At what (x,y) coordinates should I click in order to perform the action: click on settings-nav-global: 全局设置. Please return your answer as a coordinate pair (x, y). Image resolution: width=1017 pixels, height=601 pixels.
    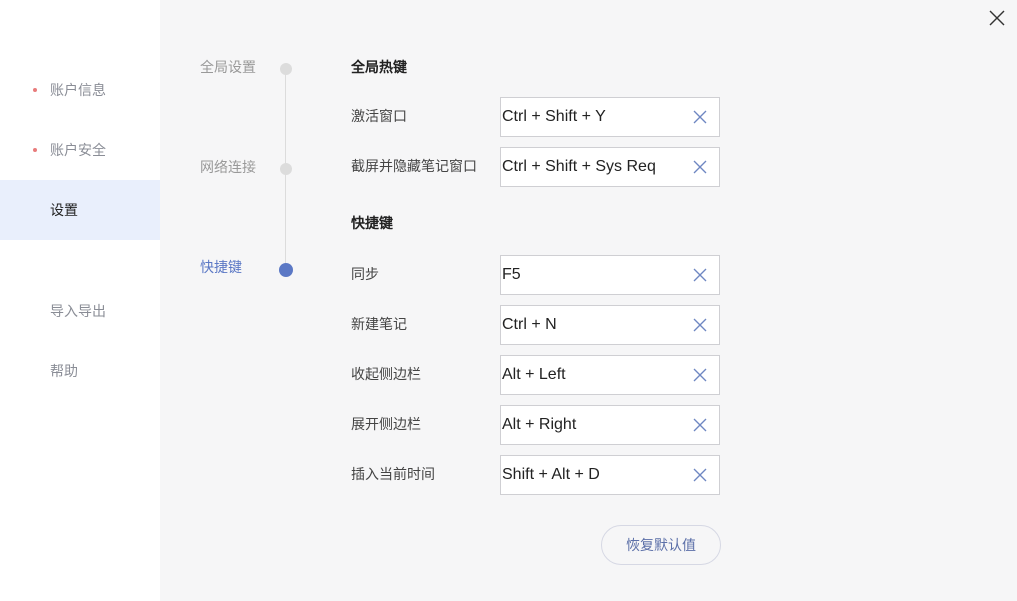
    Looking at the image, I should click on (228, 68).